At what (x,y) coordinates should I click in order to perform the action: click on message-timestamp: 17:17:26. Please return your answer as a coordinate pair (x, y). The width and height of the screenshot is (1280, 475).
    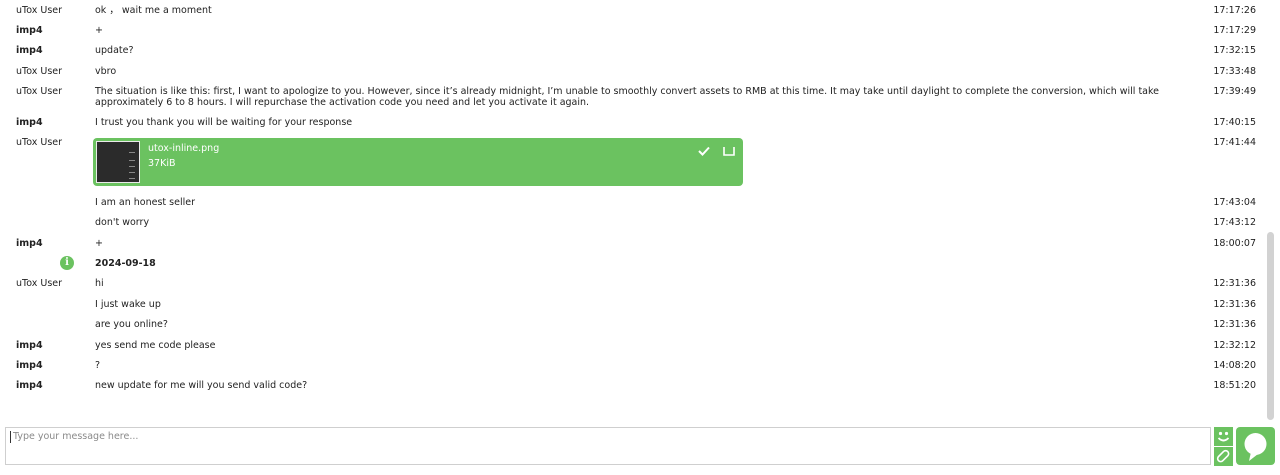
    Looking at the image, I should click on (1234, 10).